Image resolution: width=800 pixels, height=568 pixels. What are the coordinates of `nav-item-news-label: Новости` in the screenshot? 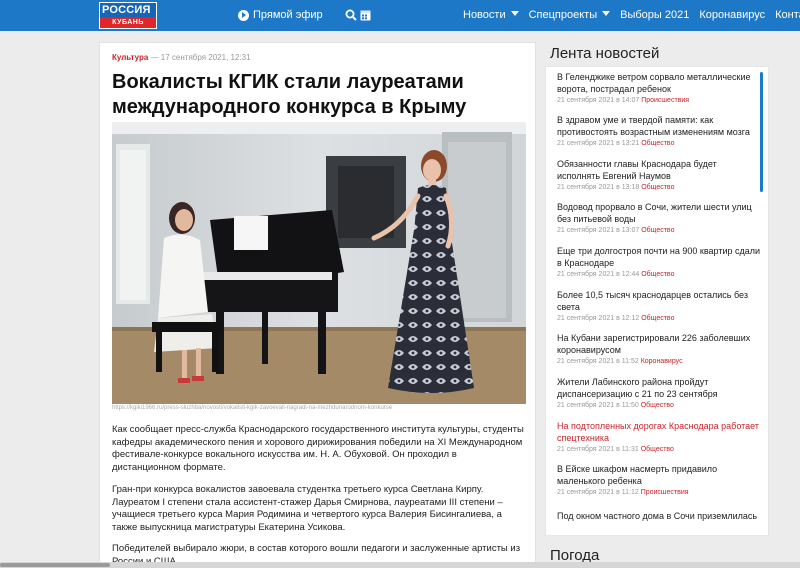 It's located at (484, 15).